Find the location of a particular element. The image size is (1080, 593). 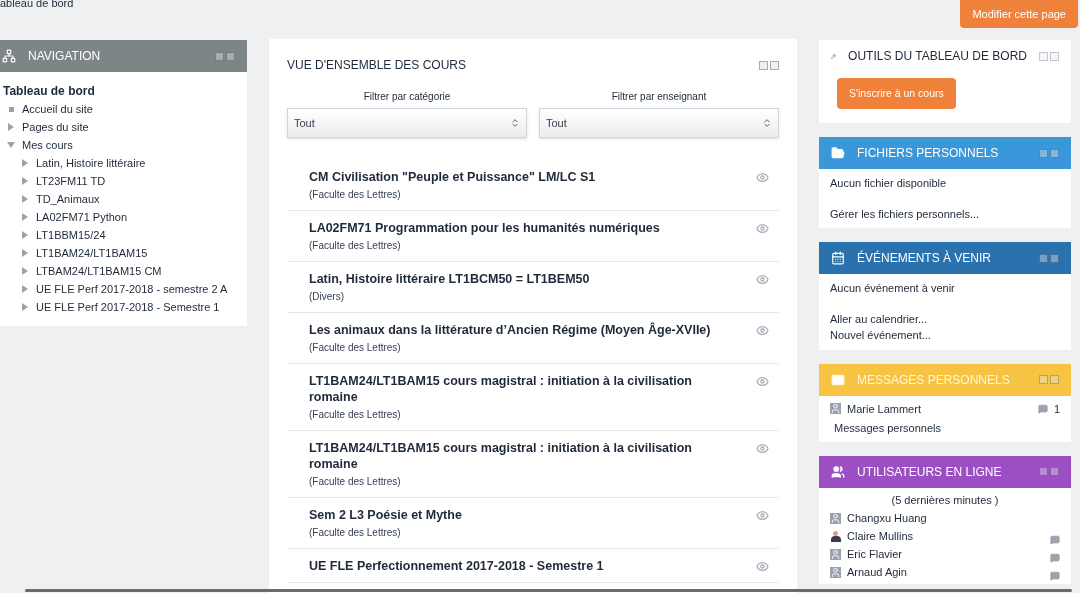

breadcrumb: ableau de bord is located at coordinates (37, 20).